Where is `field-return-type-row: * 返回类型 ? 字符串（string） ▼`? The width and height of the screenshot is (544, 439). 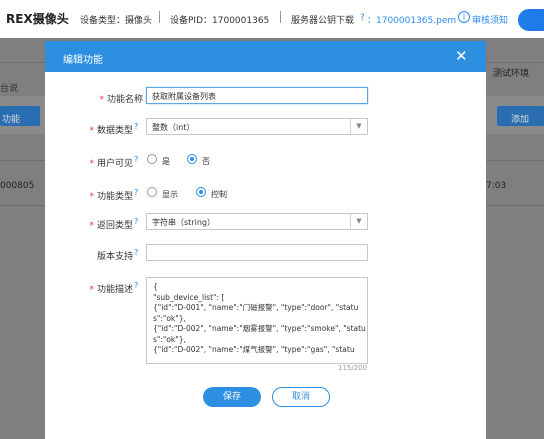 field-return-type-row: * 返回类型 ? 字符串（string） ▼ is located at coordinates (265, 223).